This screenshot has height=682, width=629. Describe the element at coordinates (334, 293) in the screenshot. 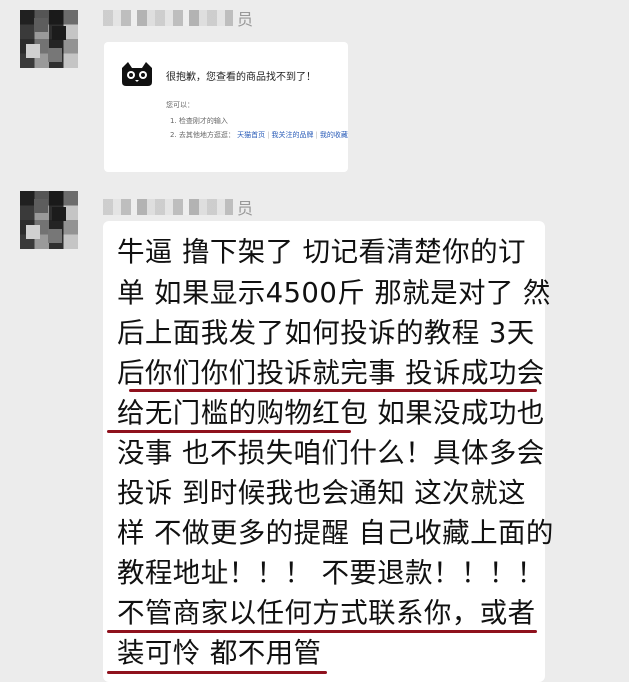

I see `message-line: 单 如果显示4500斤 那就是对了 然` at that location.